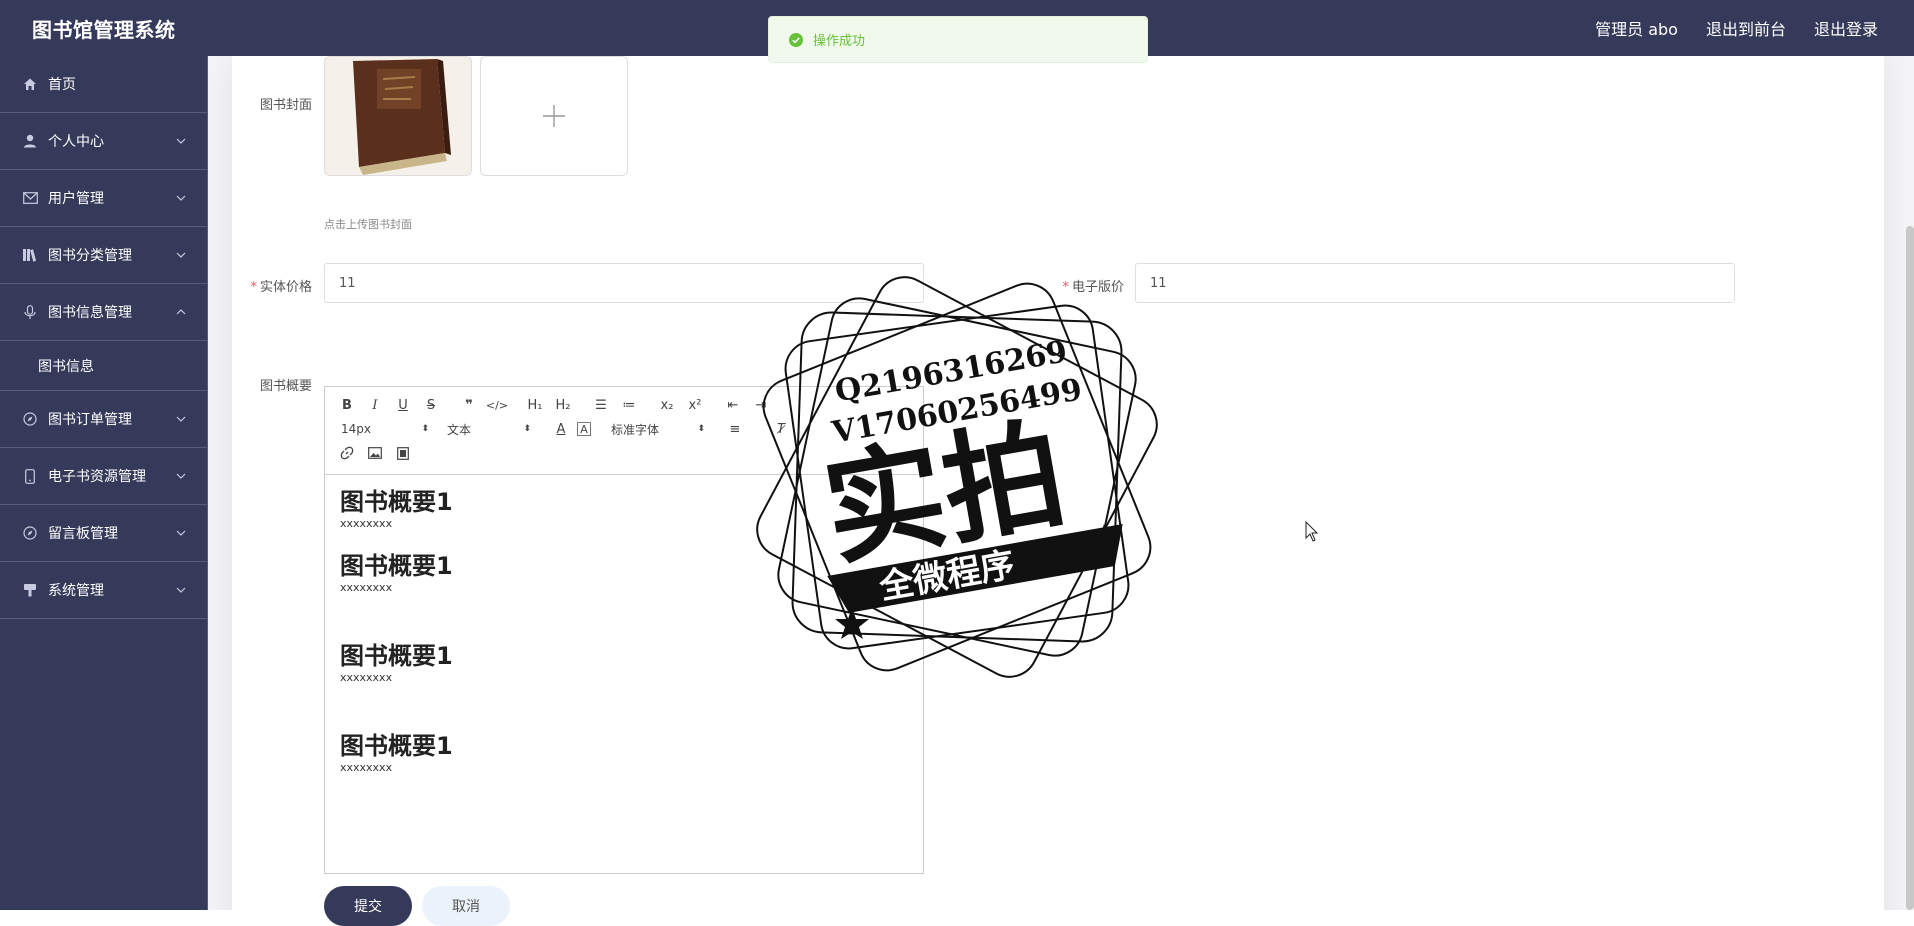 This screenshot has width=1914, height=926. Describe the element at coordinates (1746, 28) in the screenshot. I see `front-link: 退出到前台` at that location.